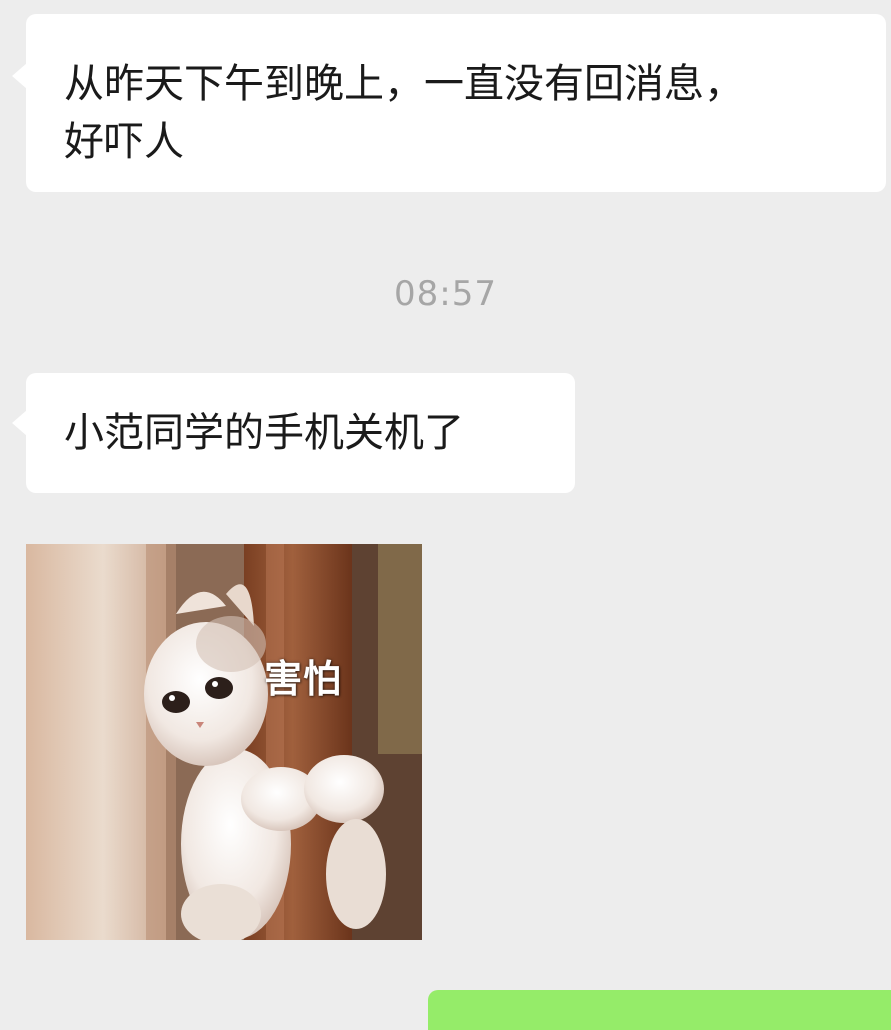 The height and width of the screenshot is (1030, 891). What do you see at coordinates (264, 433) in the screenshot?
I see `message-text: 小范同学的手机关机了` at bounding box center [264, 433].